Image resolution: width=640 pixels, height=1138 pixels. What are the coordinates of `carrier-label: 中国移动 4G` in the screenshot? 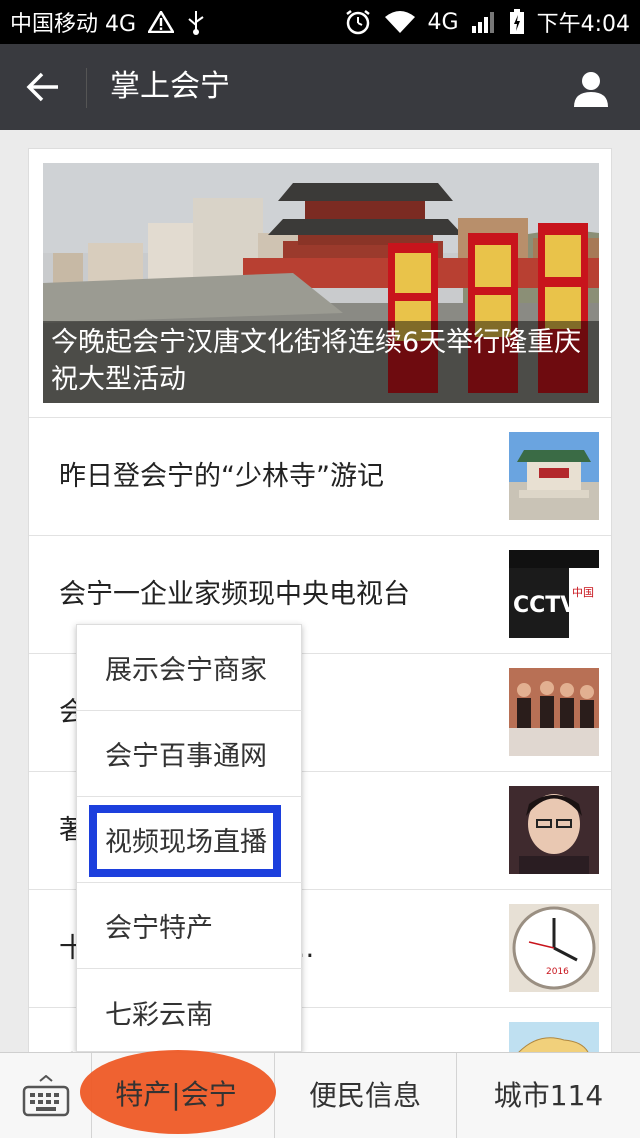 It's located at (73, 24).